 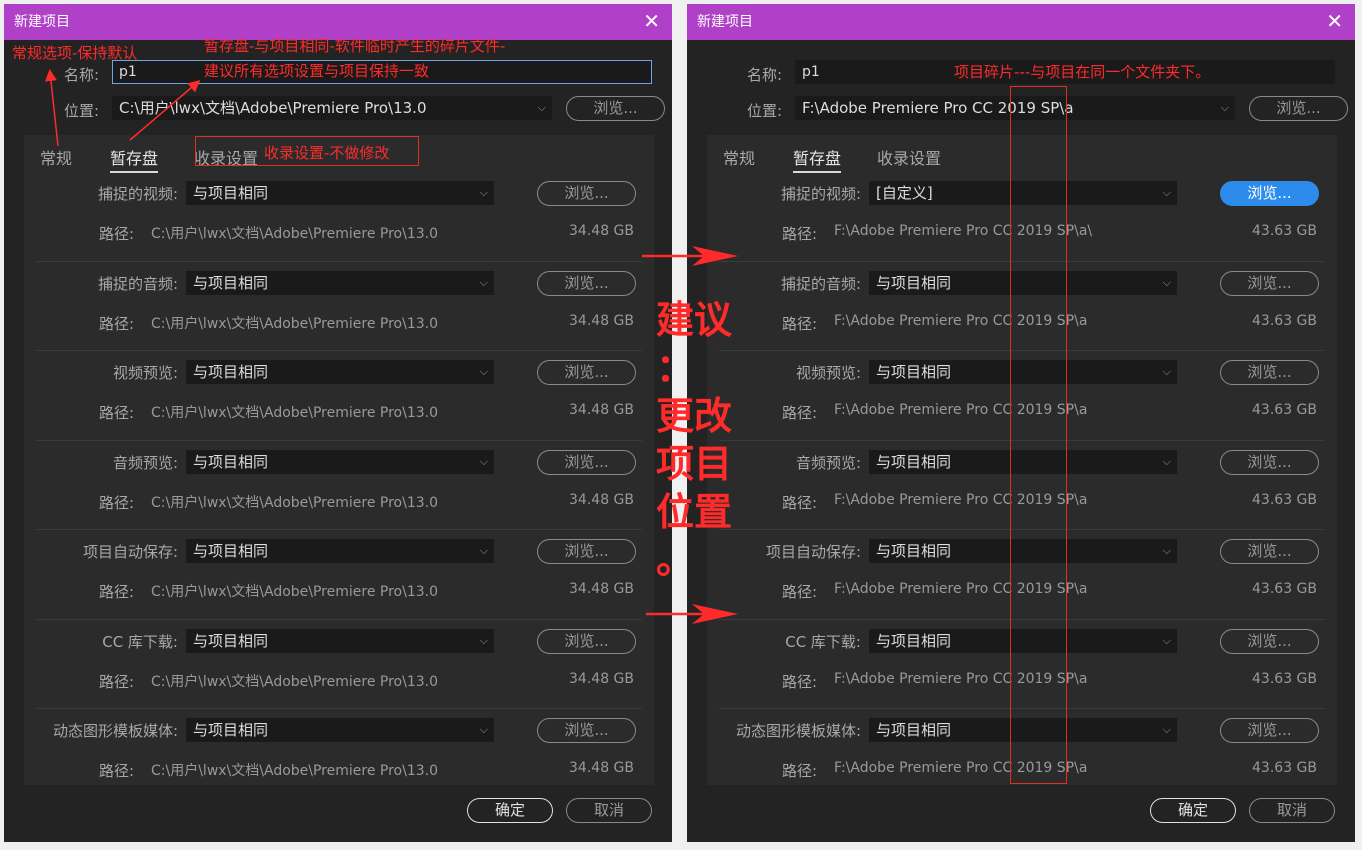 I want to click on annotation-scratch-line1: 暂存盘-与项目相同-软件临时产生的碎片文件-, so click(x=355, y=46).